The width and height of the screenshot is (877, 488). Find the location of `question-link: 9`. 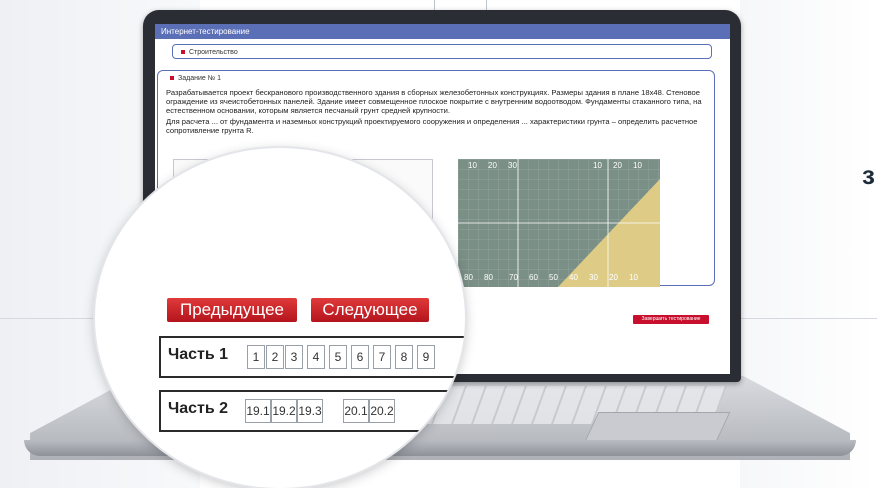

question-link: 9 is located at coordinates (426, 357).